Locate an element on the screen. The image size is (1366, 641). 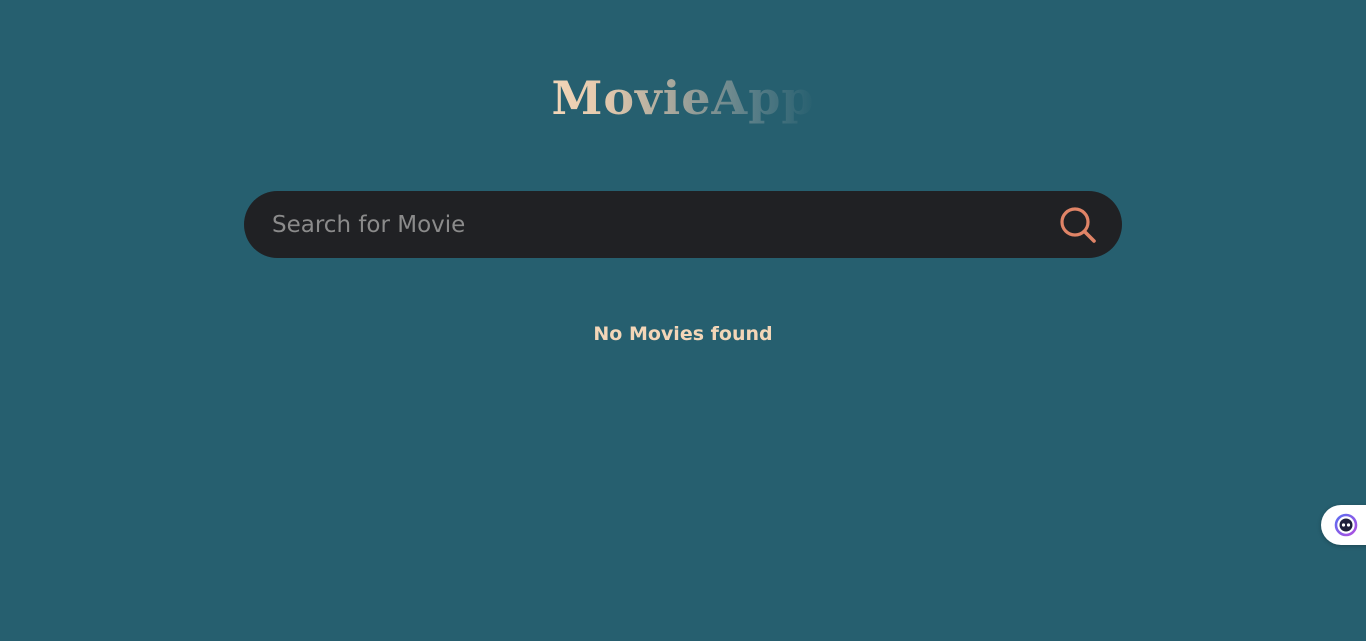
assistant-face-icon is located at coordinates (1346, 525).